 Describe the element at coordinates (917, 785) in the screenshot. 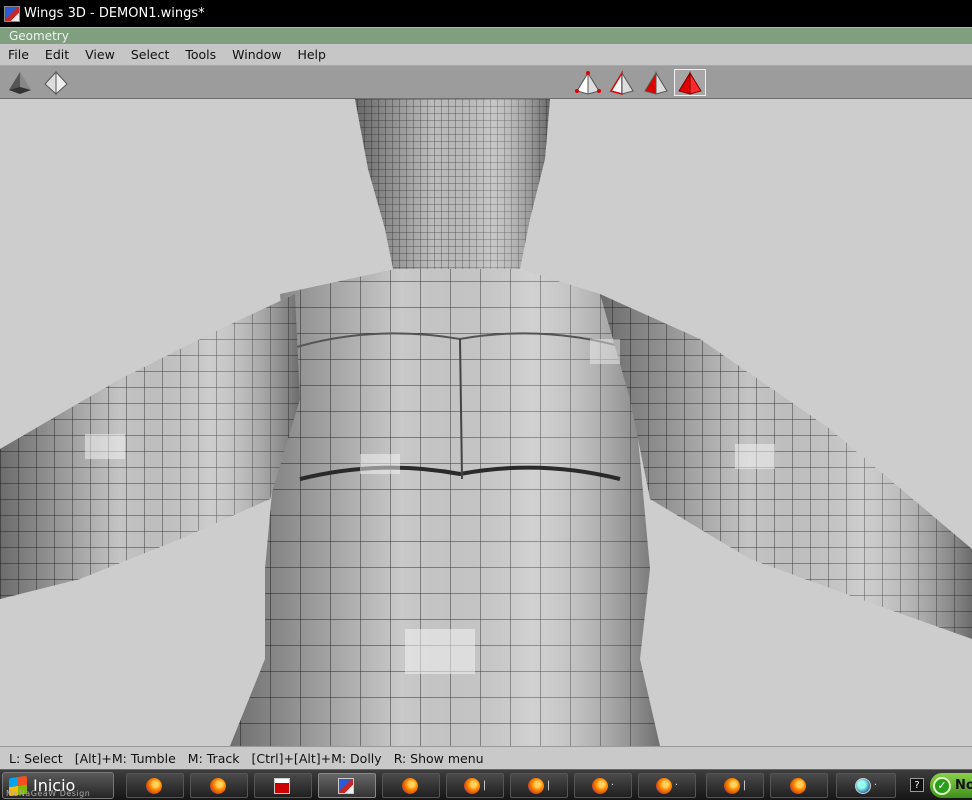

I see `help-icon: ?` at that location.